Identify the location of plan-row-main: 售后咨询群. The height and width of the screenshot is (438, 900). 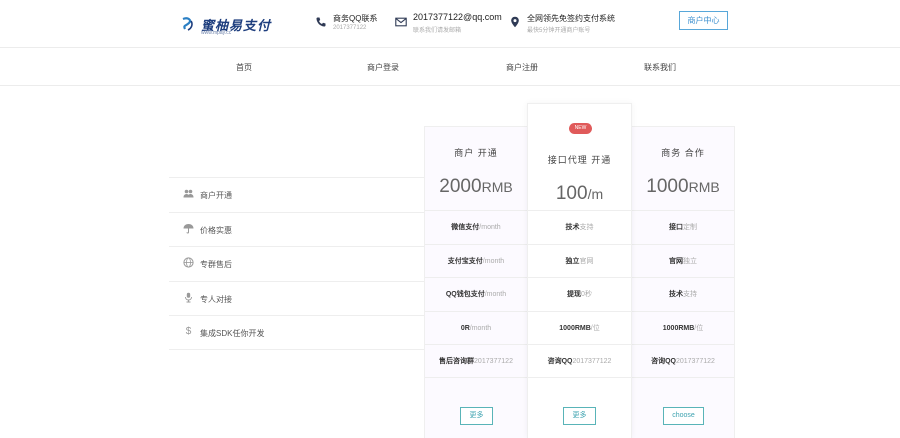
(457, 361).